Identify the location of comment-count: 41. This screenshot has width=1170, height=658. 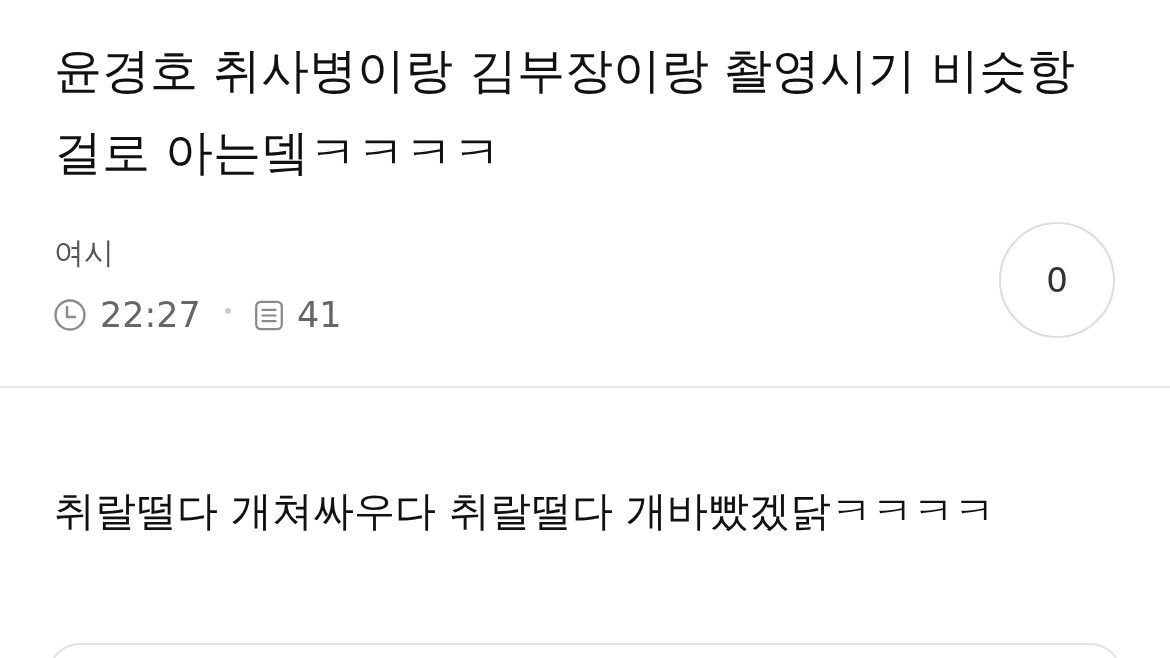
(319, 315).